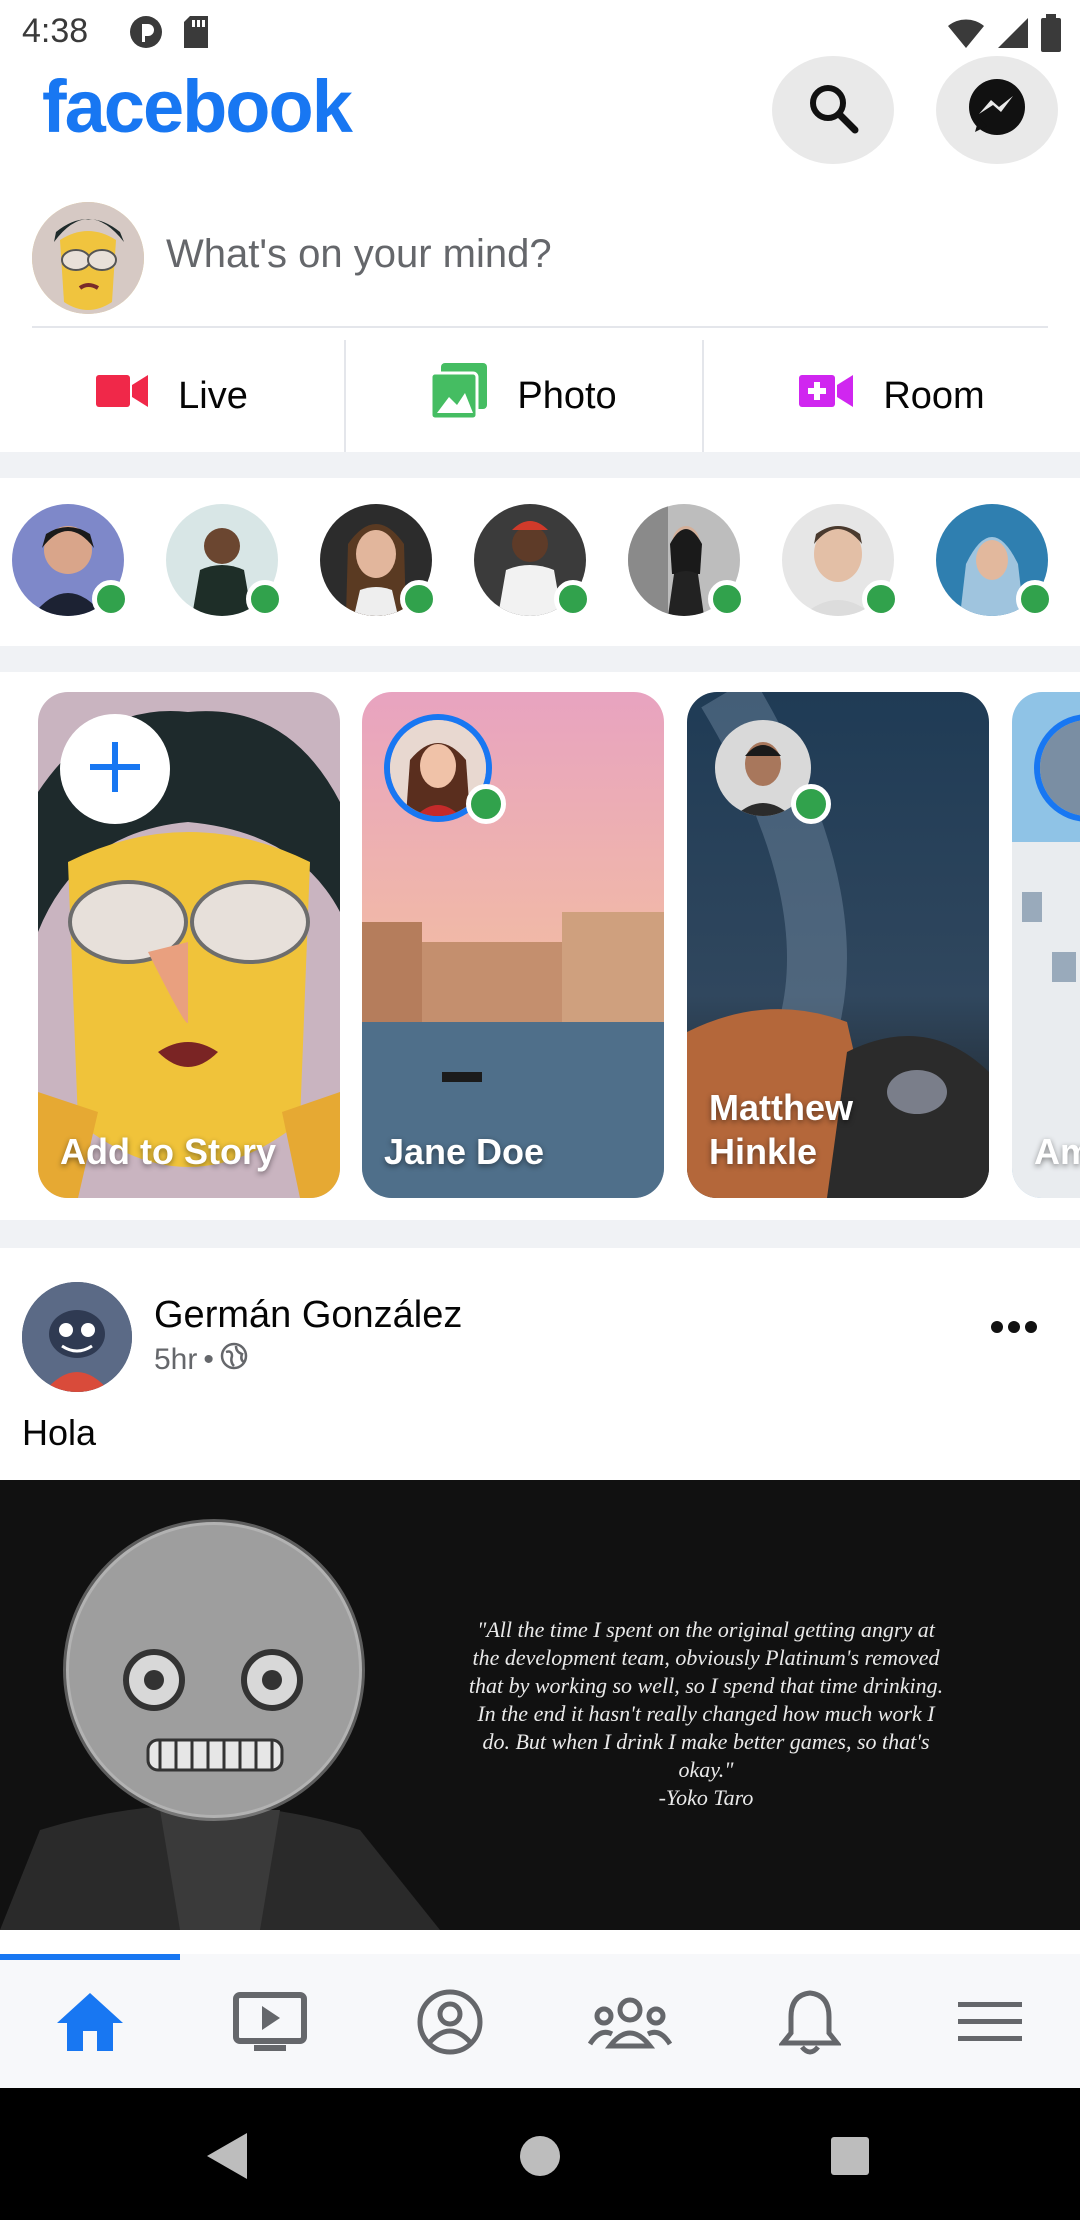 Image resolution: width=1080 pixels, height=2220 pixels. What do you see at coordinates (175, 1360) in the screenshot?
I see `post-time: 5hr` at bounding box center [175, 1360].